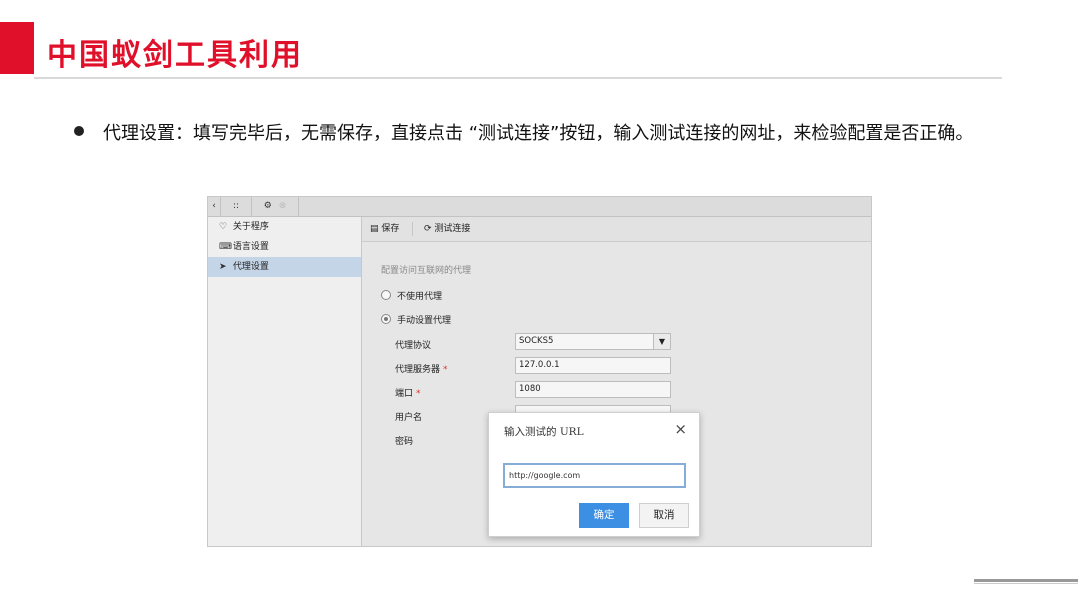 Image resolution: width=1080 pixels, height=608 pixels. What do you see at coordinates (275, 206) in the screenshot?
I see `settings-tab: ⚙ ⊗` at bounding box center [275, 206].